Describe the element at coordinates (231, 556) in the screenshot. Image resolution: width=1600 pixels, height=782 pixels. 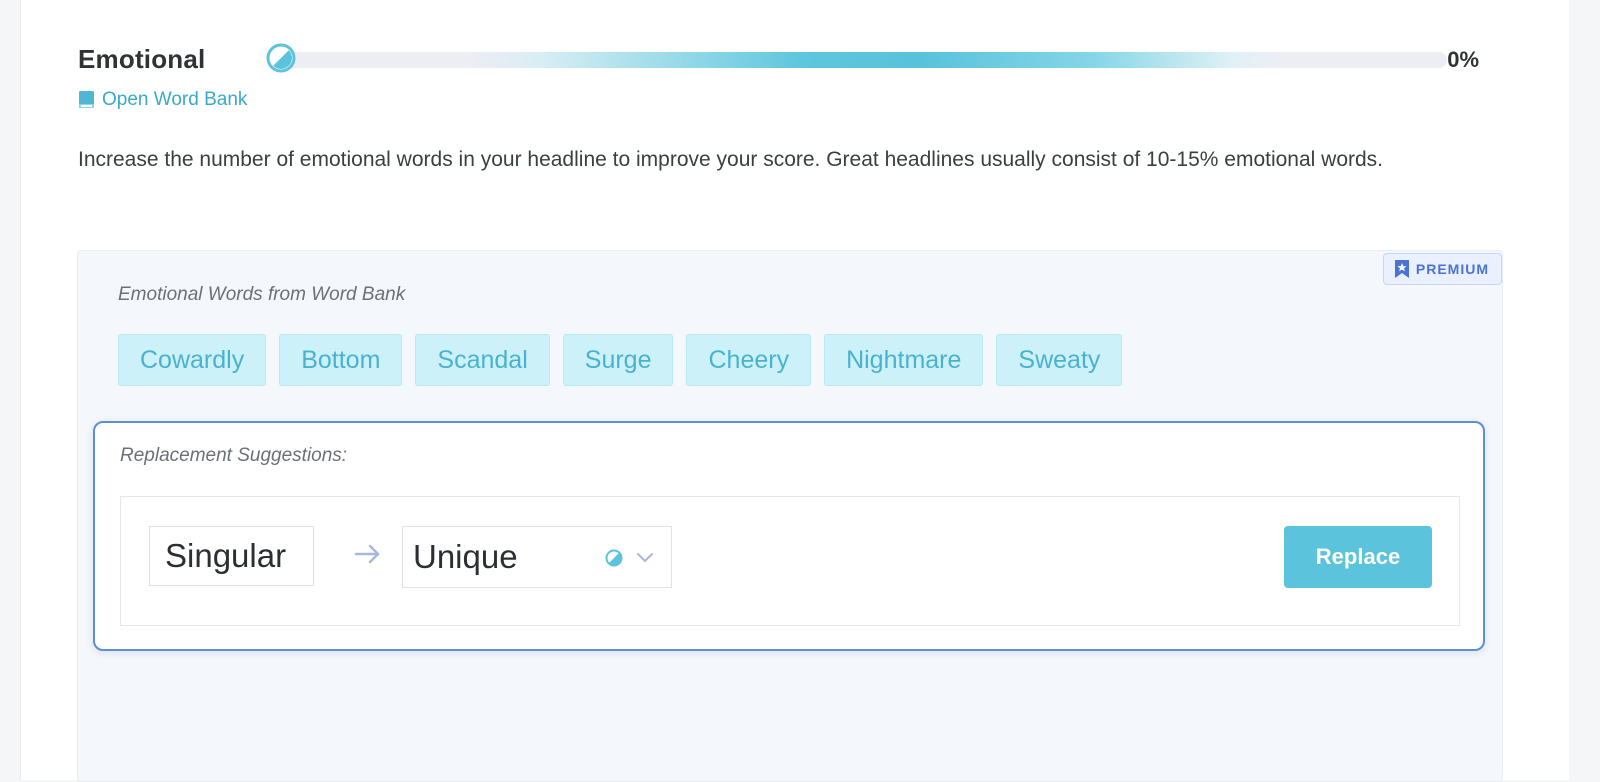
I see `original-word: Singular` at that location.